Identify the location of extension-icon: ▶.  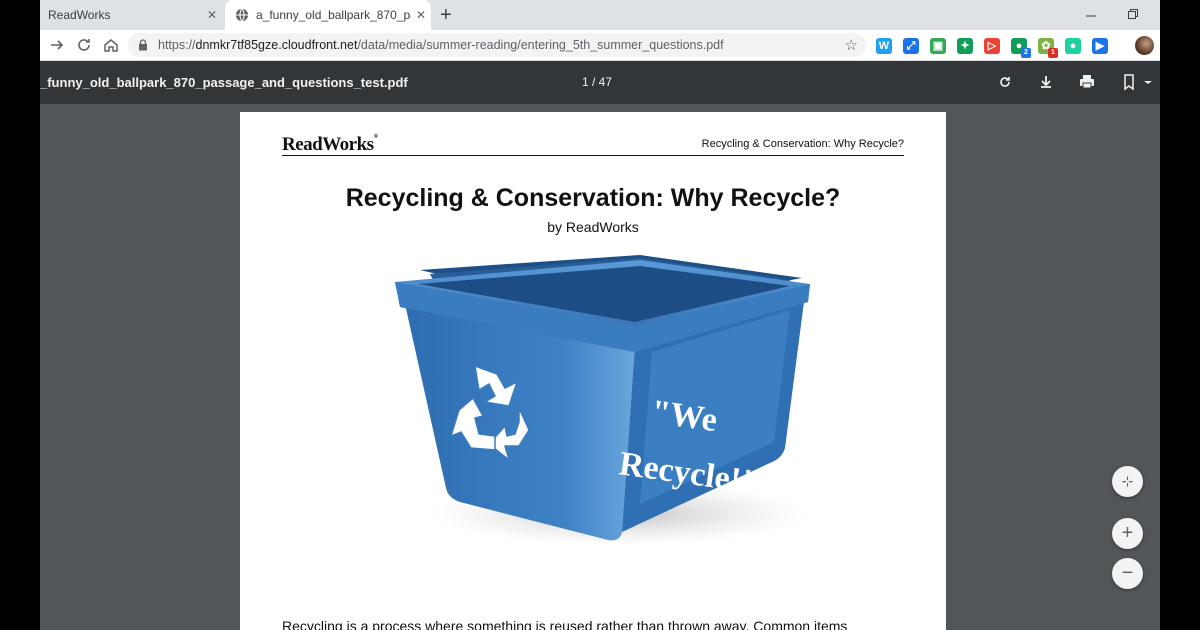
(1100, 46).